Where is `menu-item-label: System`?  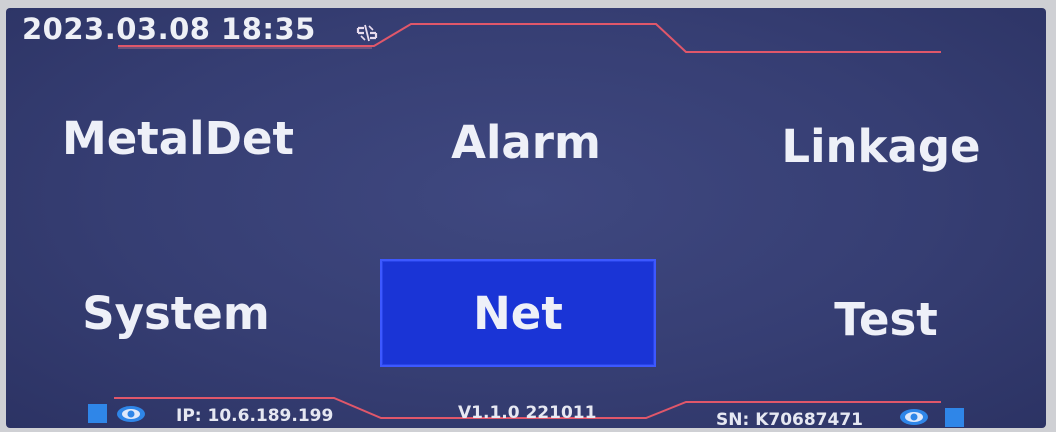 menu-item-label: System is located at coordinates (176, 313).